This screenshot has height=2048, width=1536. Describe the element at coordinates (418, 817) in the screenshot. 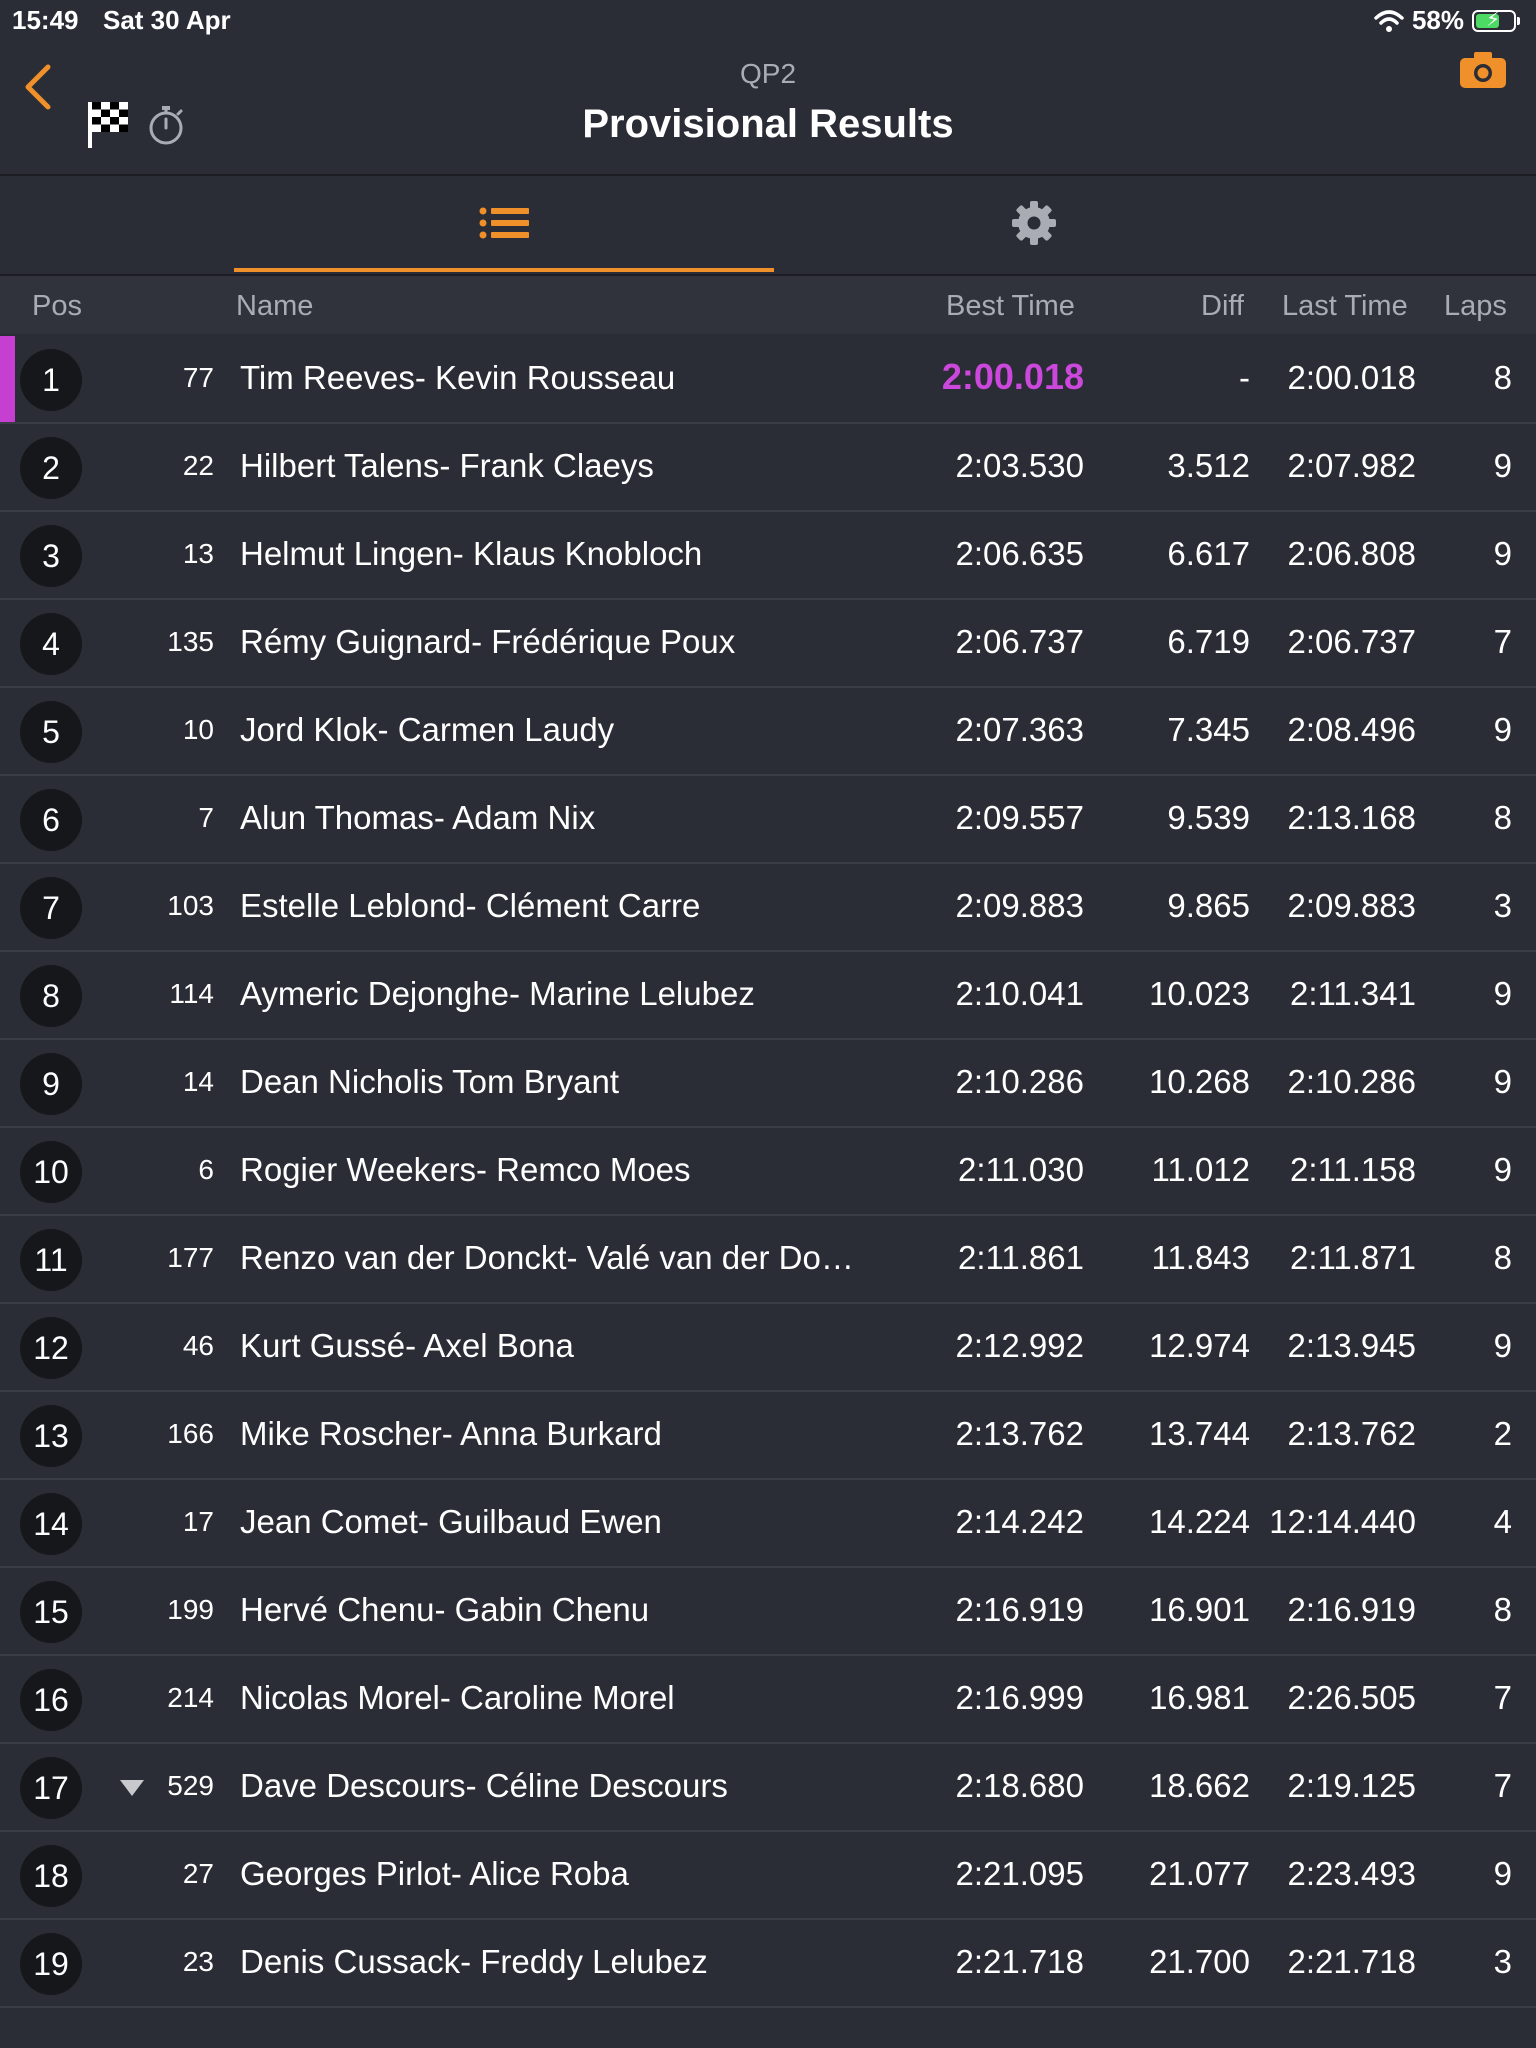

I see `driver-names: Alun Thomas- Adam Nix` at that location.